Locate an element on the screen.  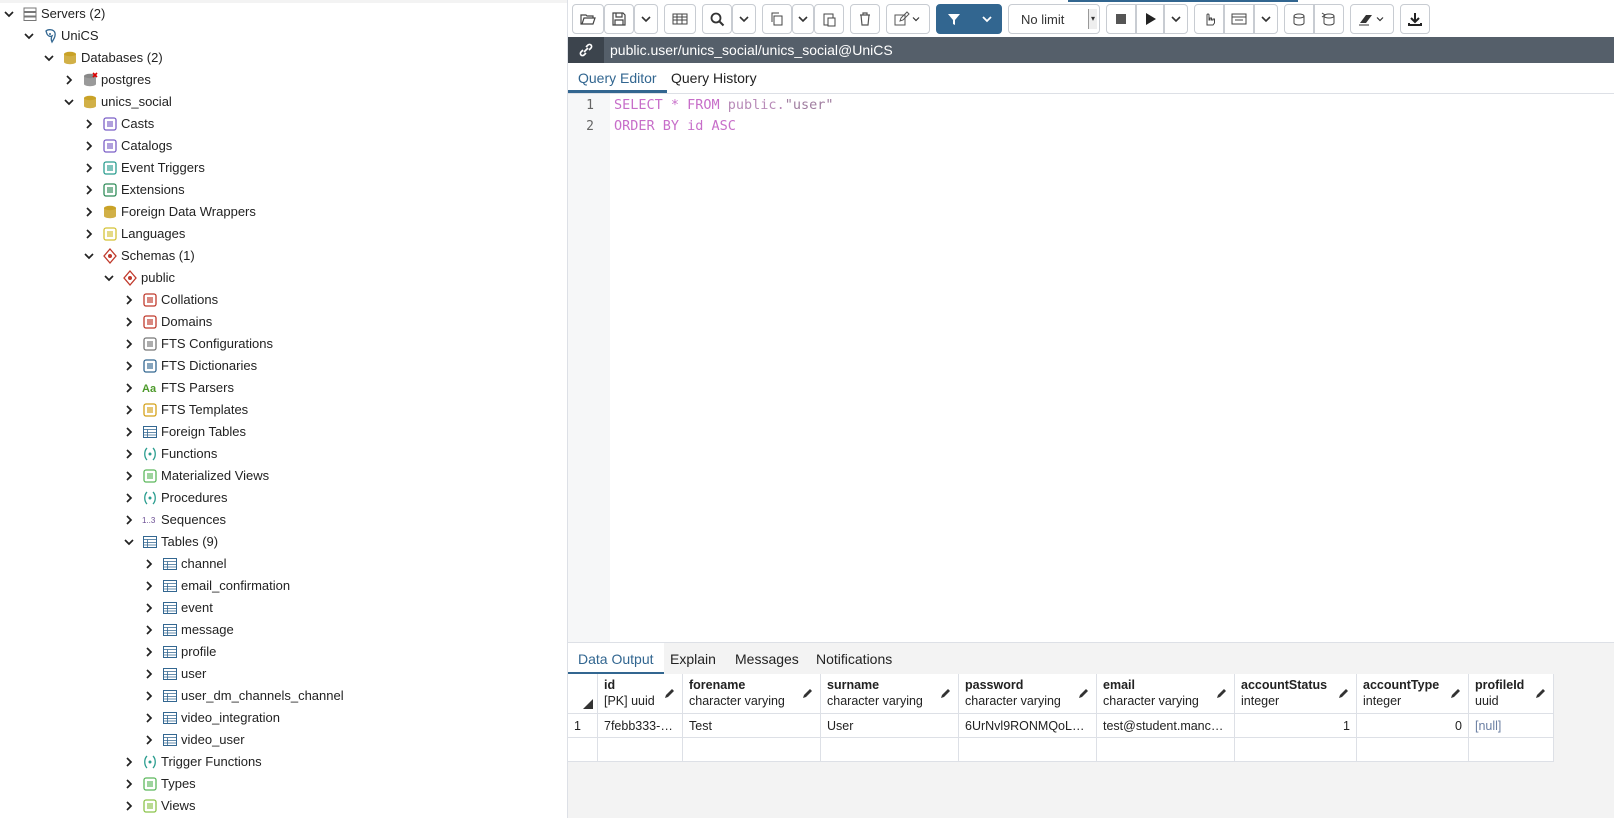
explain-options-dropdown is located at coordinates (1266, 19).